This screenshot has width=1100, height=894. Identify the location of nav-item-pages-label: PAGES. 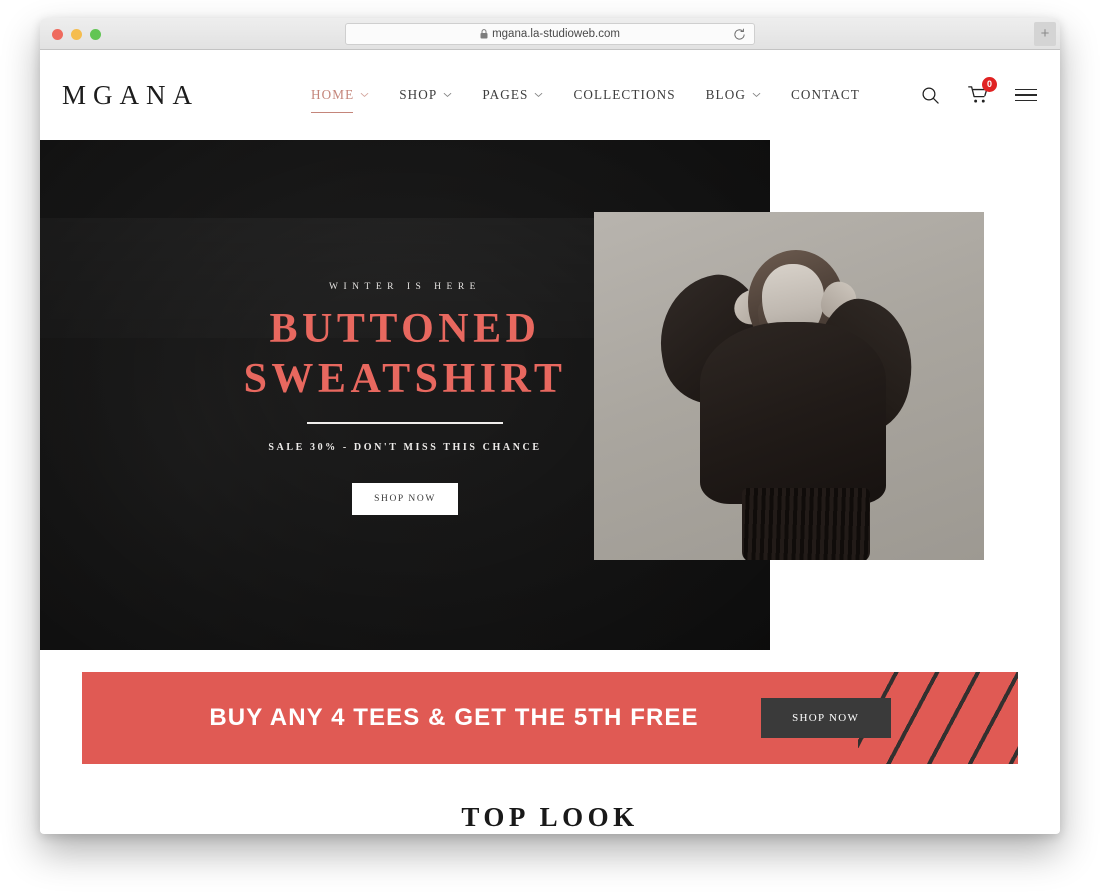
(505, 94).